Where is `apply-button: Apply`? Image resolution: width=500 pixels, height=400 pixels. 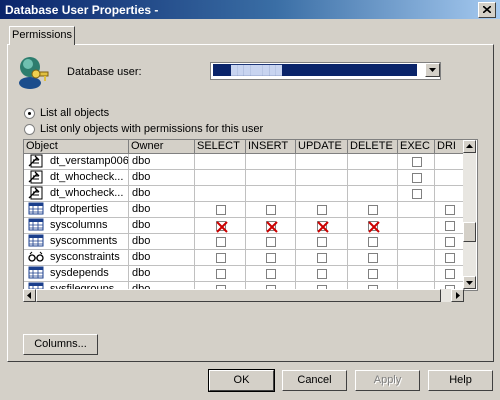 apply-button: Apply is located at coordinates (387, 380).